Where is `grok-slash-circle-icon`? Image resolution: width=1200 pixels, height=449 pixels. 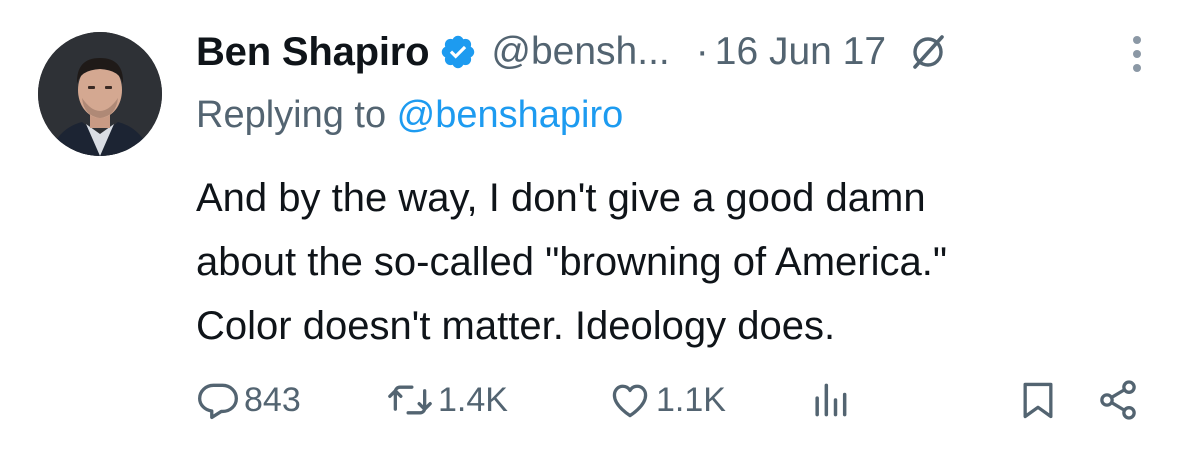 grok-slash-circle-icon is located at coordinates (928, 52).